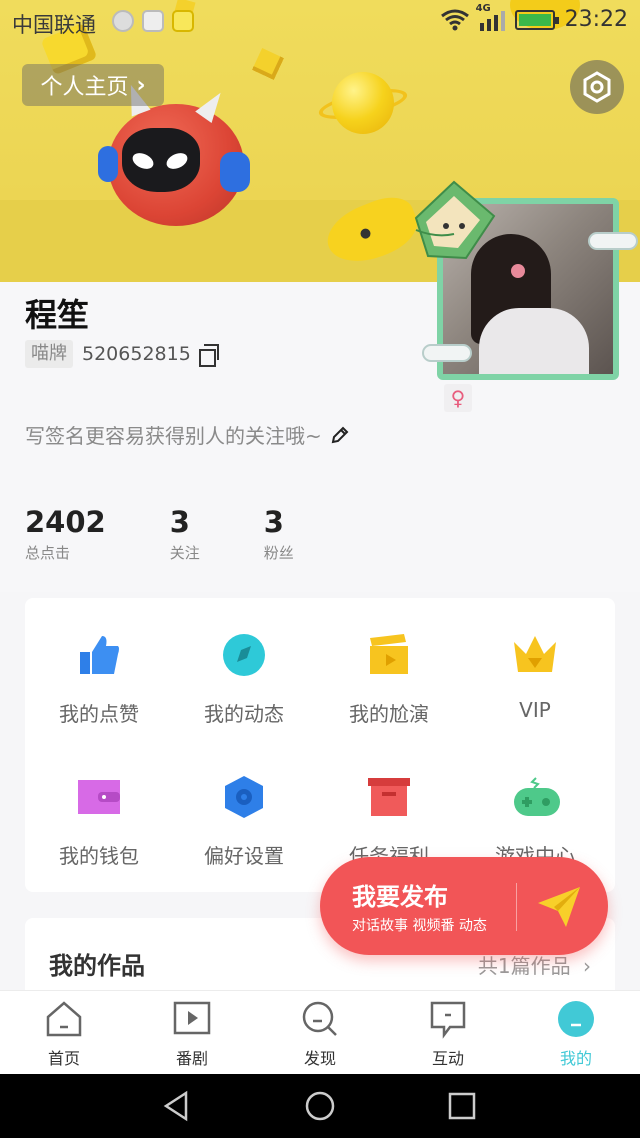  Describe the element at coordinates (99, 797) in the screenshot. I see `wallet-icon` at that location.